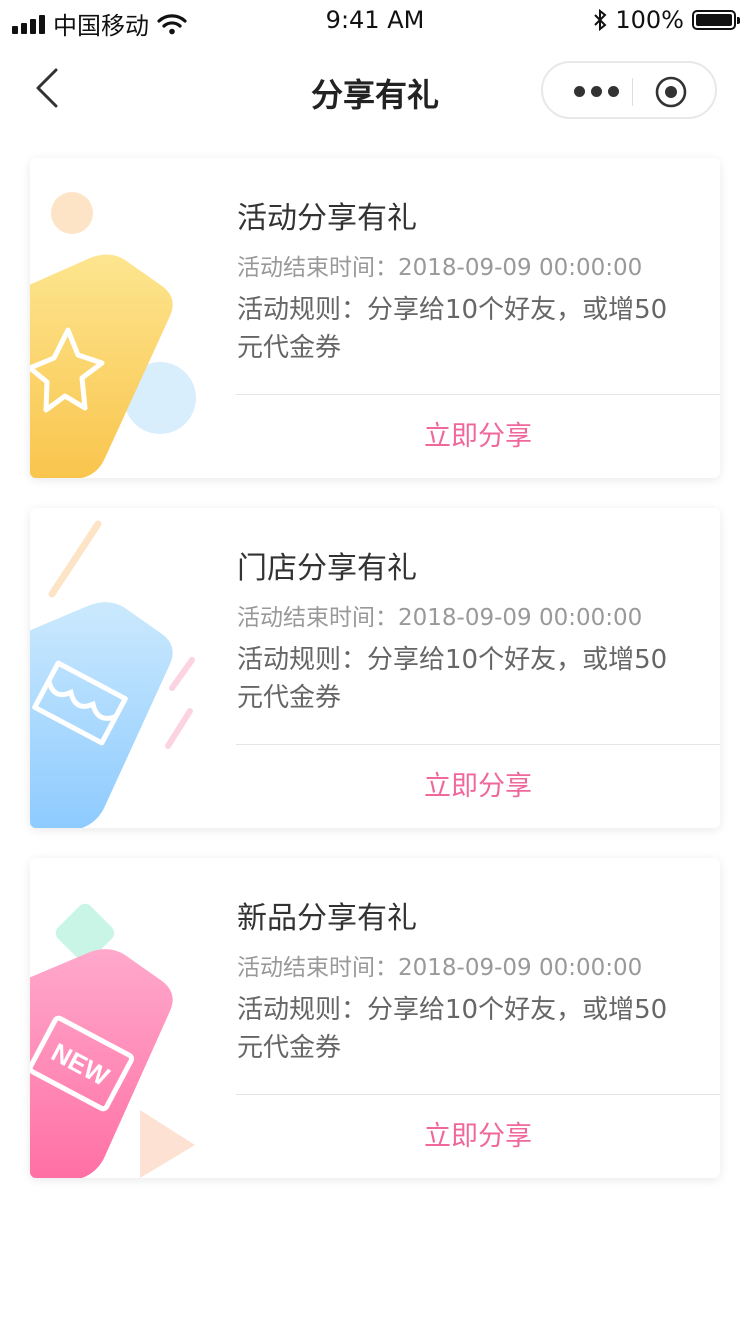 Image resolution: width=750 pixels, height=1334 pixels. Describe the element at coordinates (327, 568) in the screenshot. I see `activity-name: 门店分享有礼` at that location.